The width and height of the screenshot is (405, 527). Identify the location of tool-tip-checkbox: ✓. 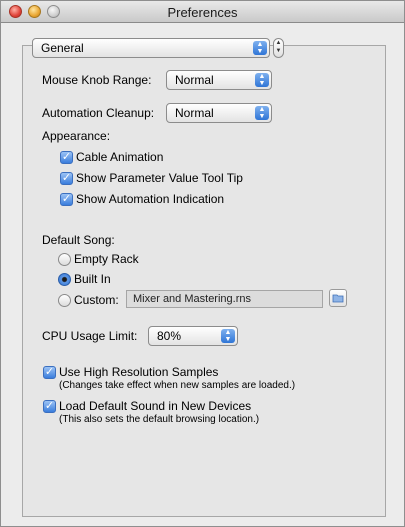
(66, 178).